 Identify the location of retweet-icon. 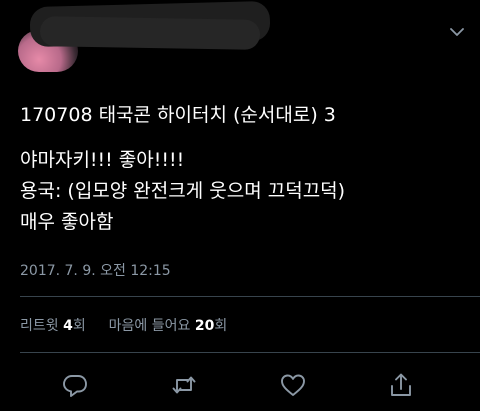
(184, 385).